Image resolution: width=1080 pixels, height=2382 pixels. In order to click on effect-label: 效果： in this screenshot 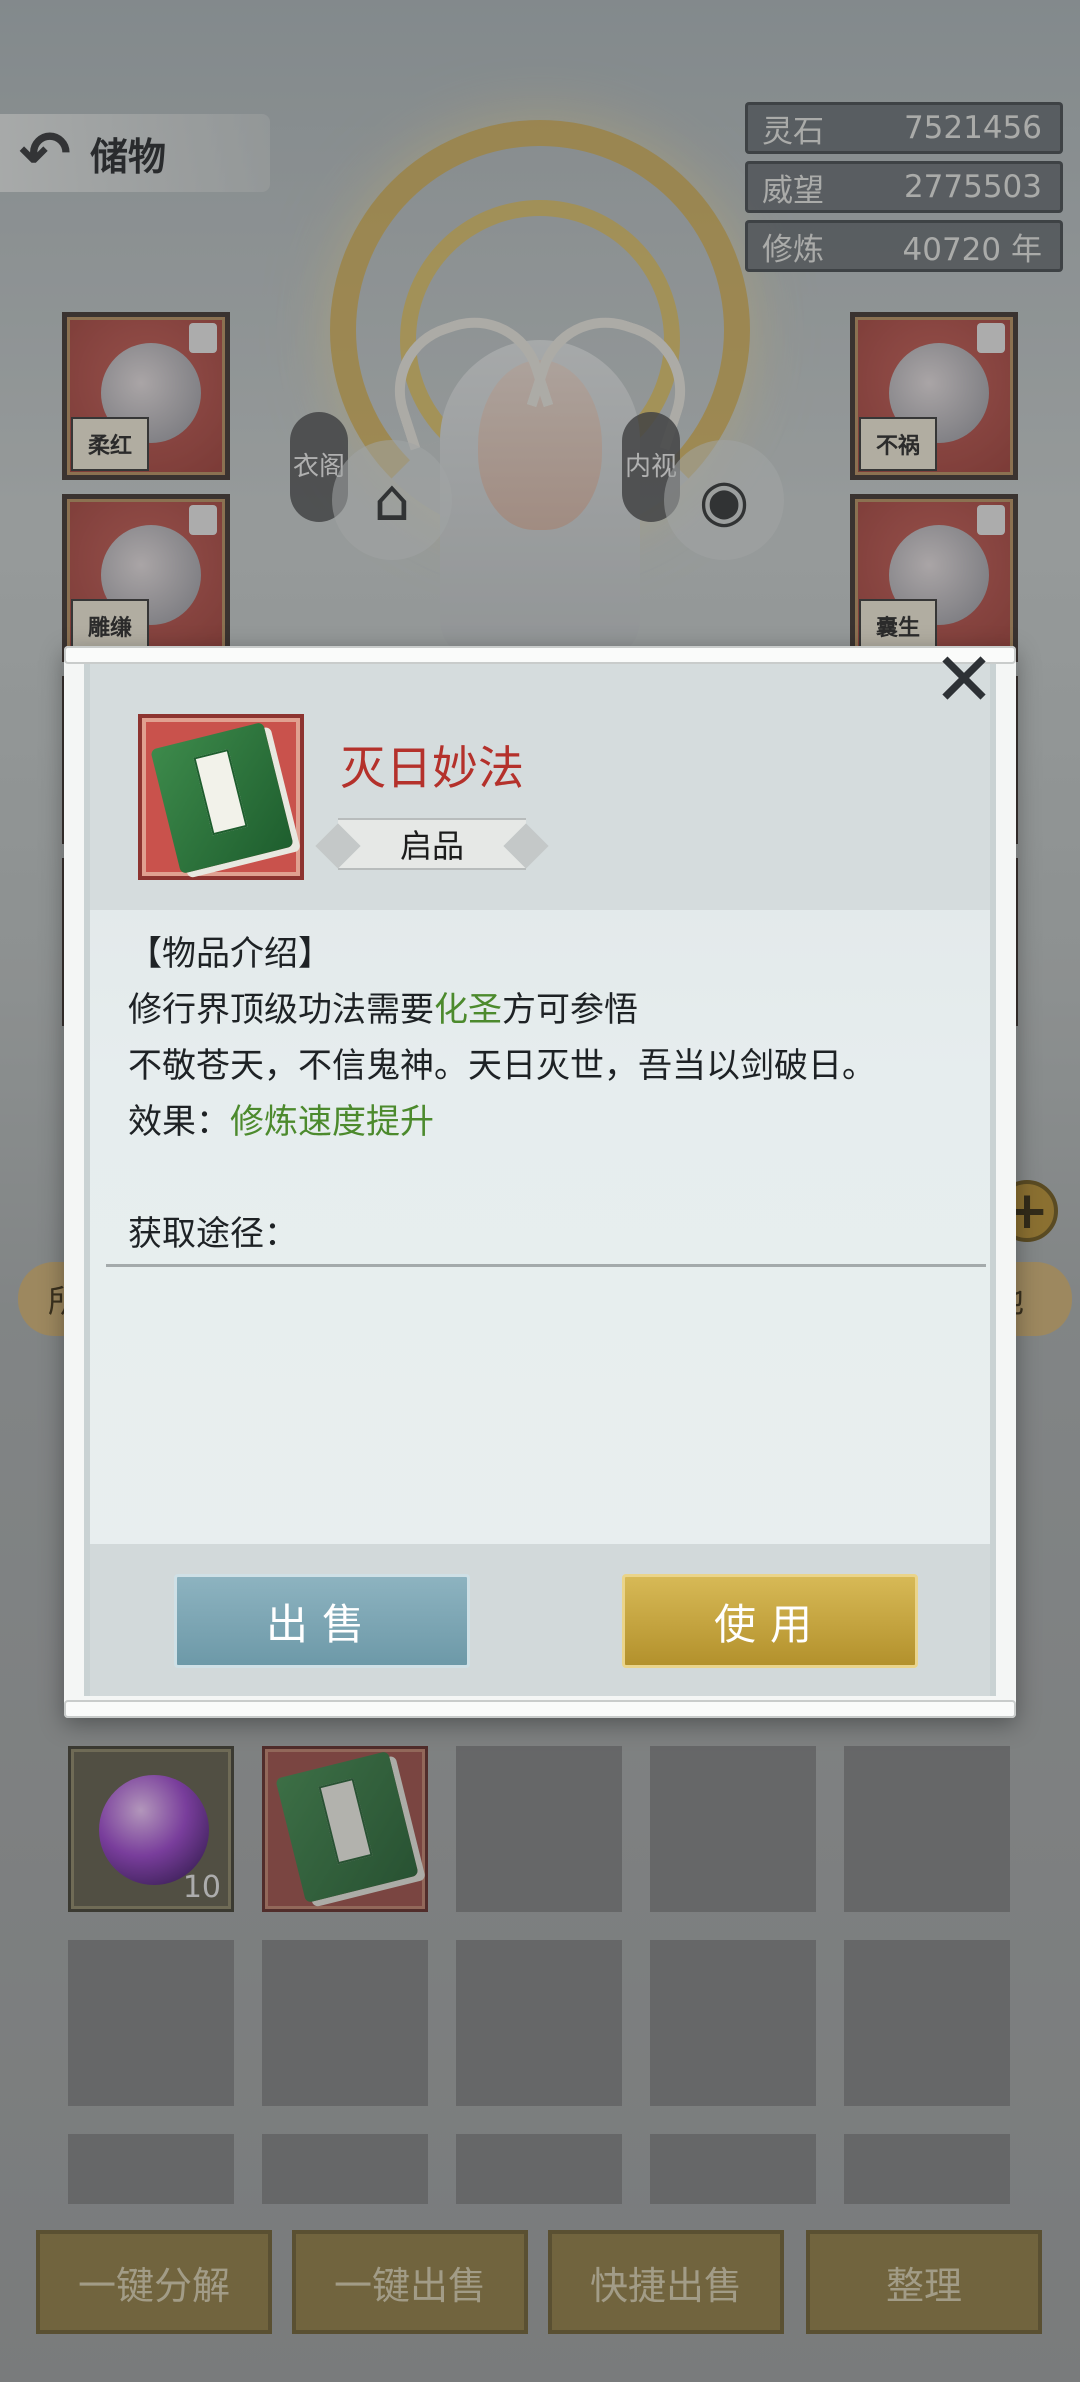, I will do `click(179, 1122)`.